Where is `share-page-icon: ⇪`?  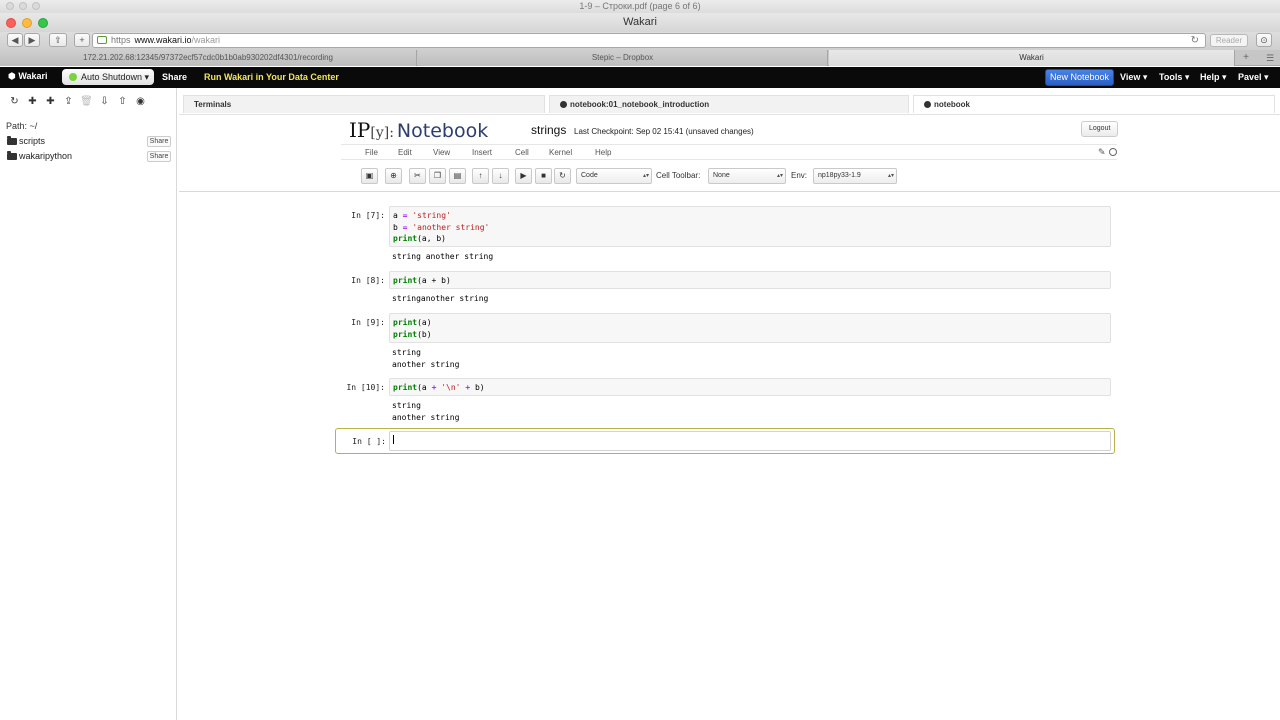 share-page-icon: ⇪ is located at coordinates (58, 40).